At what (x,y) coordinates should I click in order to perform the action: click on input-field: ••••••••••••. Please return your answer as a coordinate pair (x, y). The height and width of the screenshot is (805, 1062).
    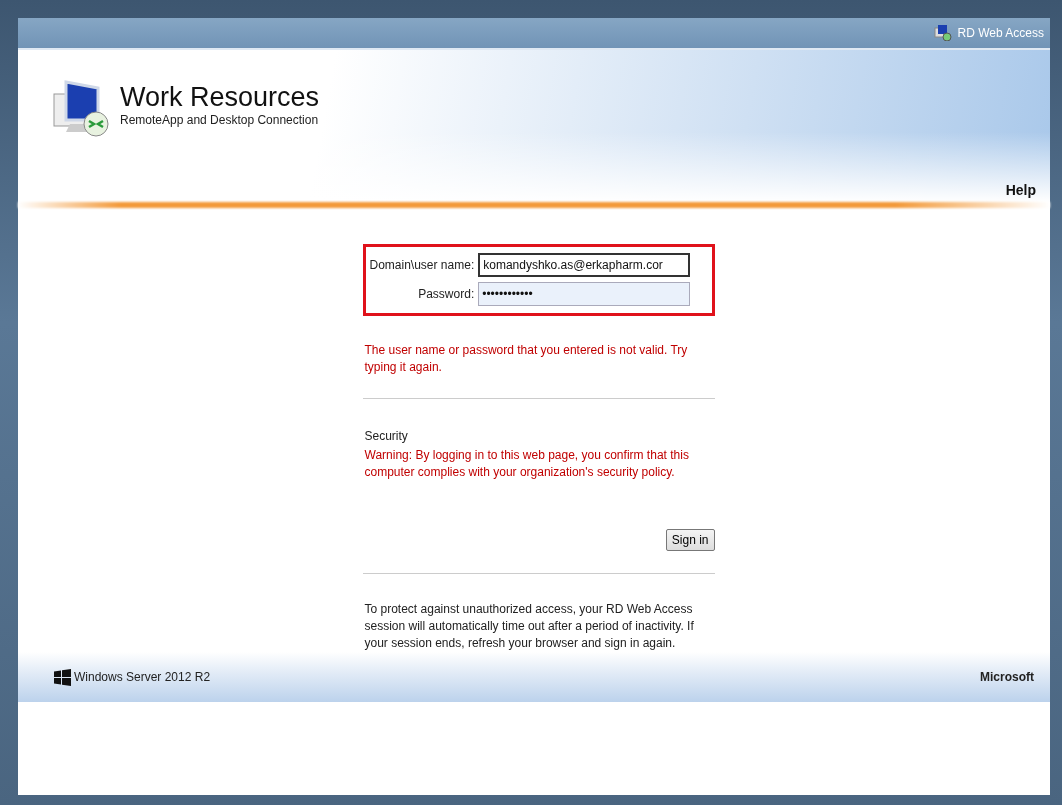
    Looking at the image, I should click on (584, 294).